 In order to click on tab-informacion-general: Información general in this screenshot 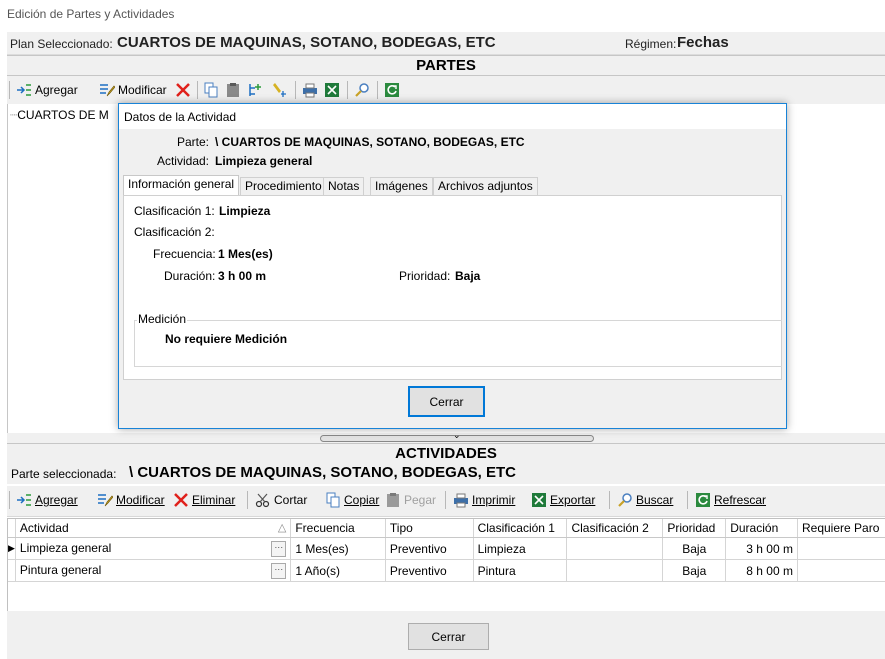, I will do `click(181, 185)`.